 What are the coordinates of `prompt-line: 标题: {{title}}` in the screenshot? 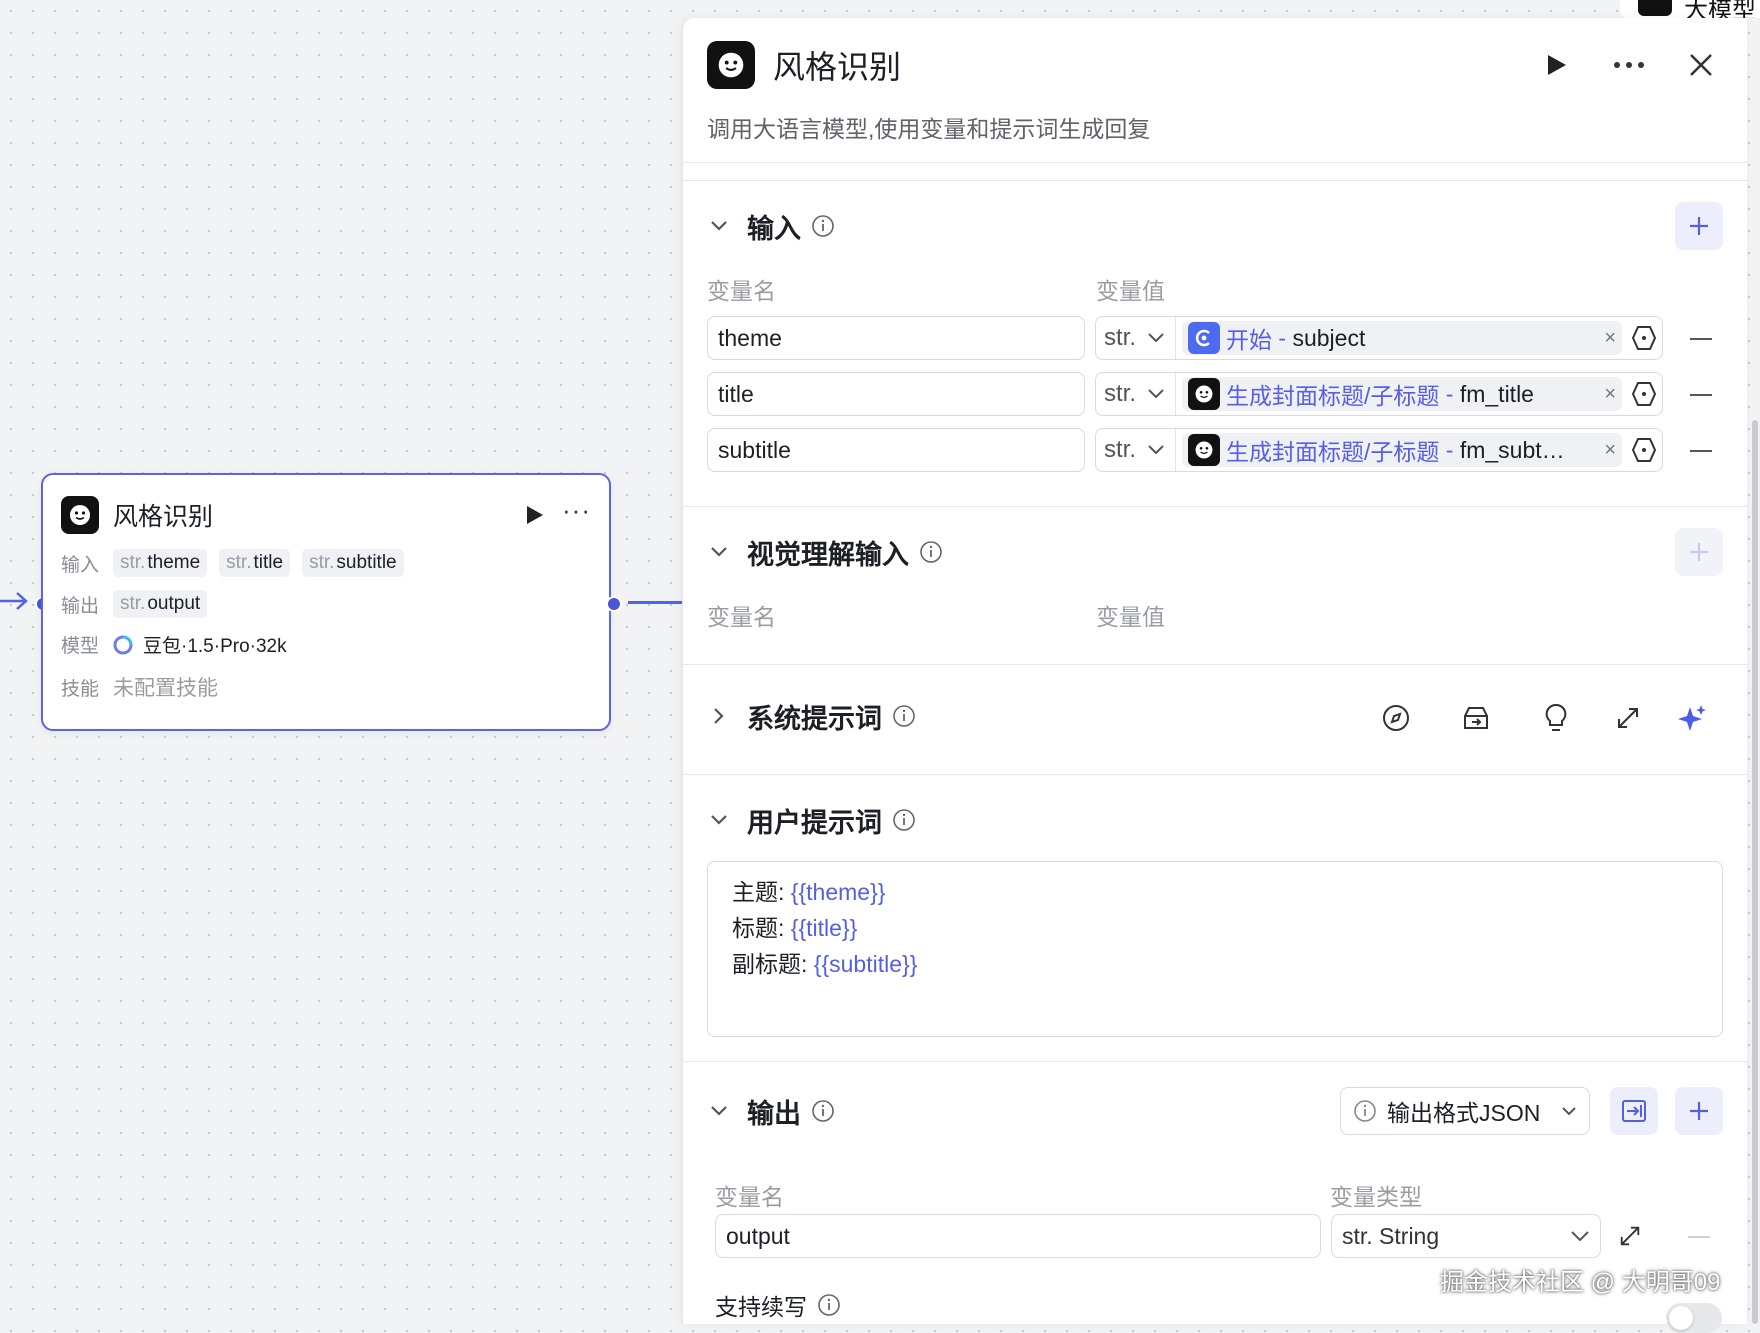 It's located at (795, 928).